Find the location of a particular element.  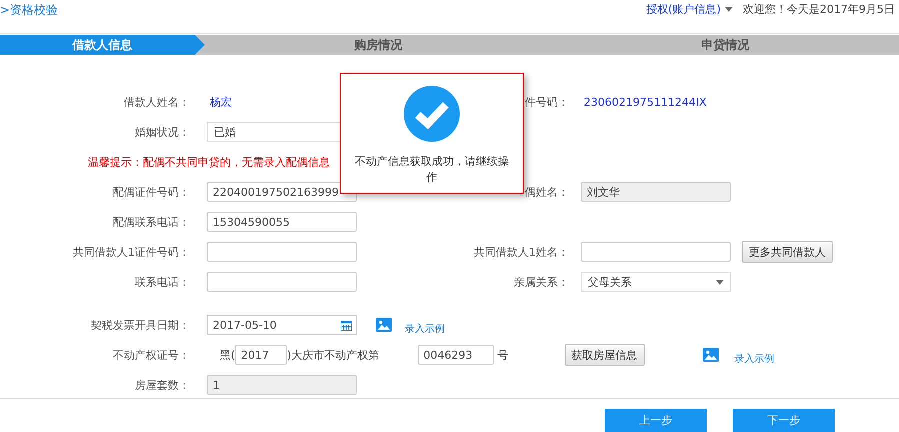

field-value: 杨宏 is located at coordinates (221, 102).